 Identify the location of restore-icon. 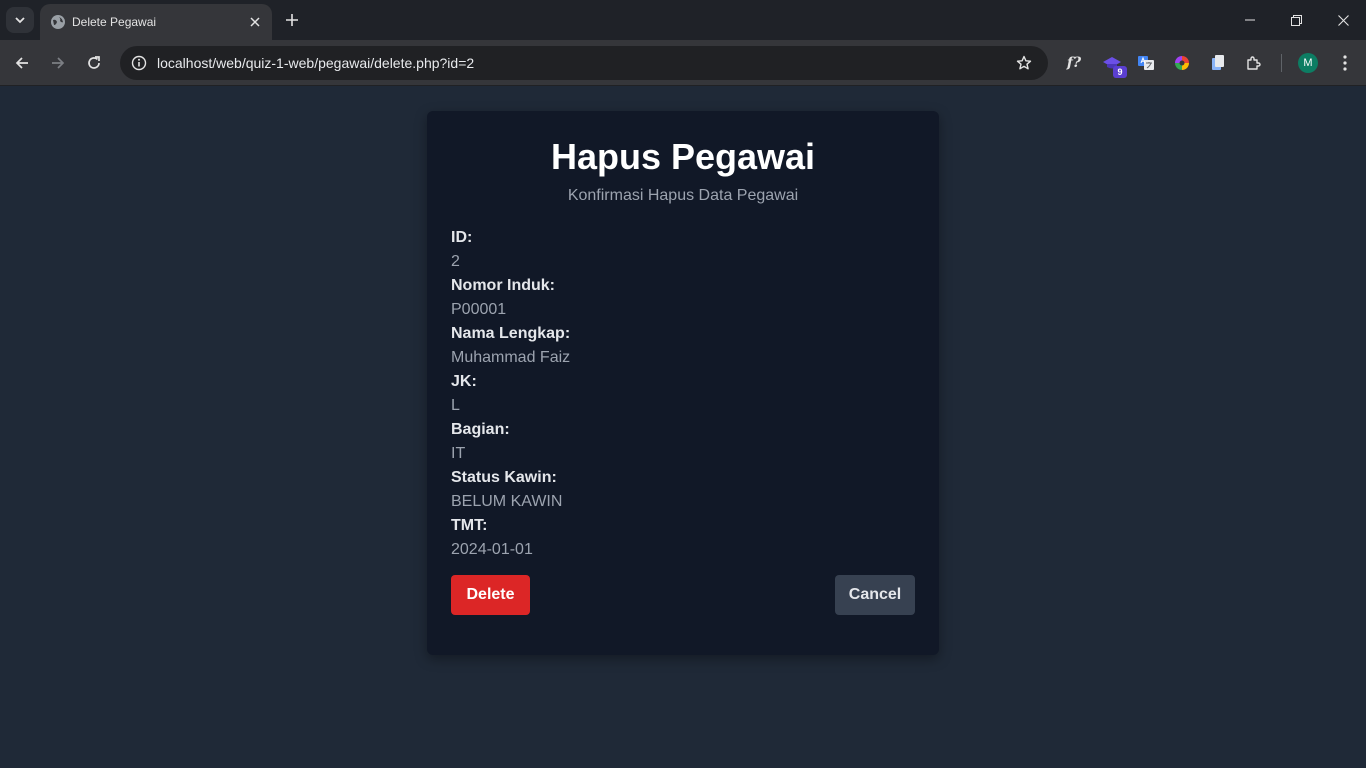
(1296, 20).